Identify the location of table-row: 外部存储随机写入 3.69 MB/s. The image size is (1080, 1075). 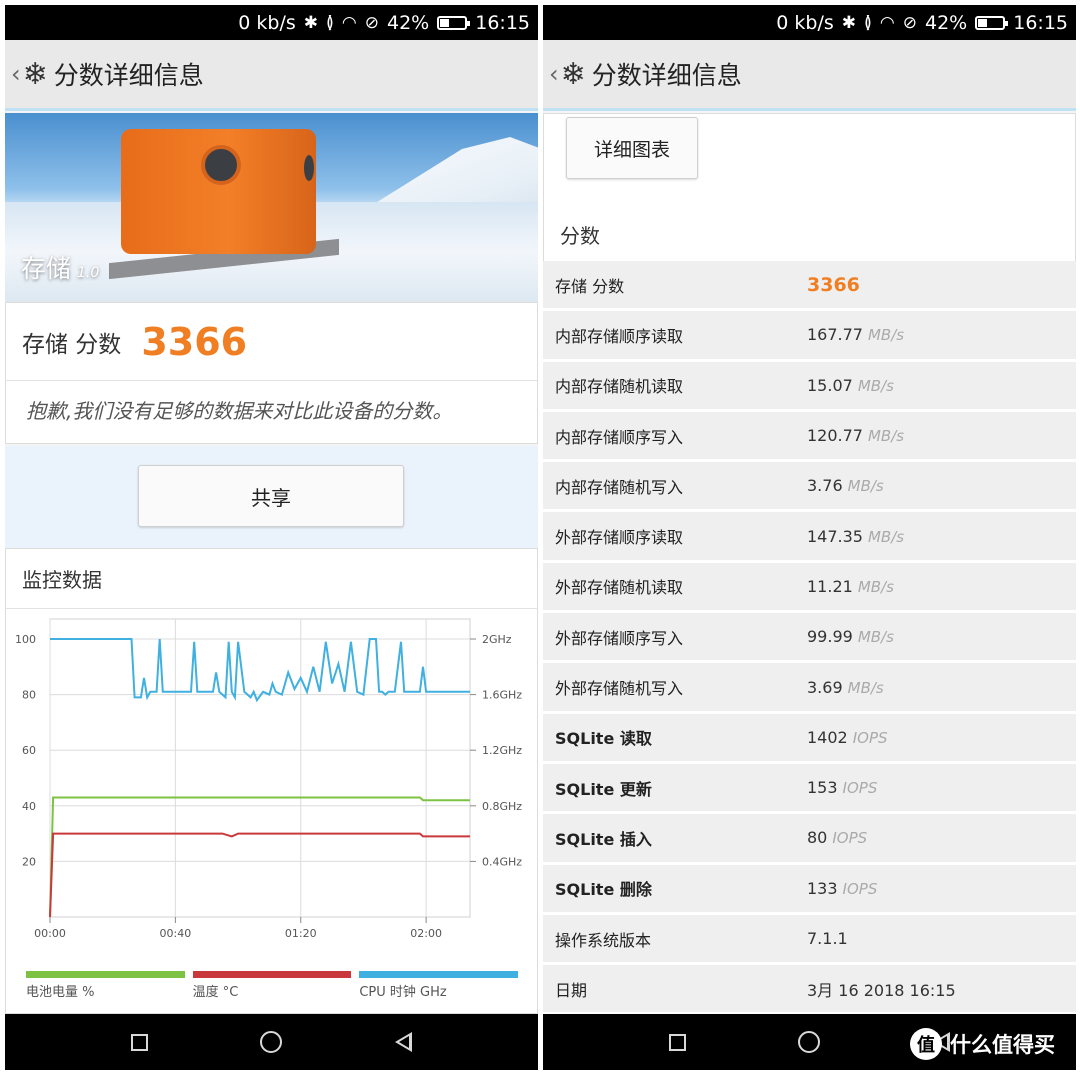
(809, 688).